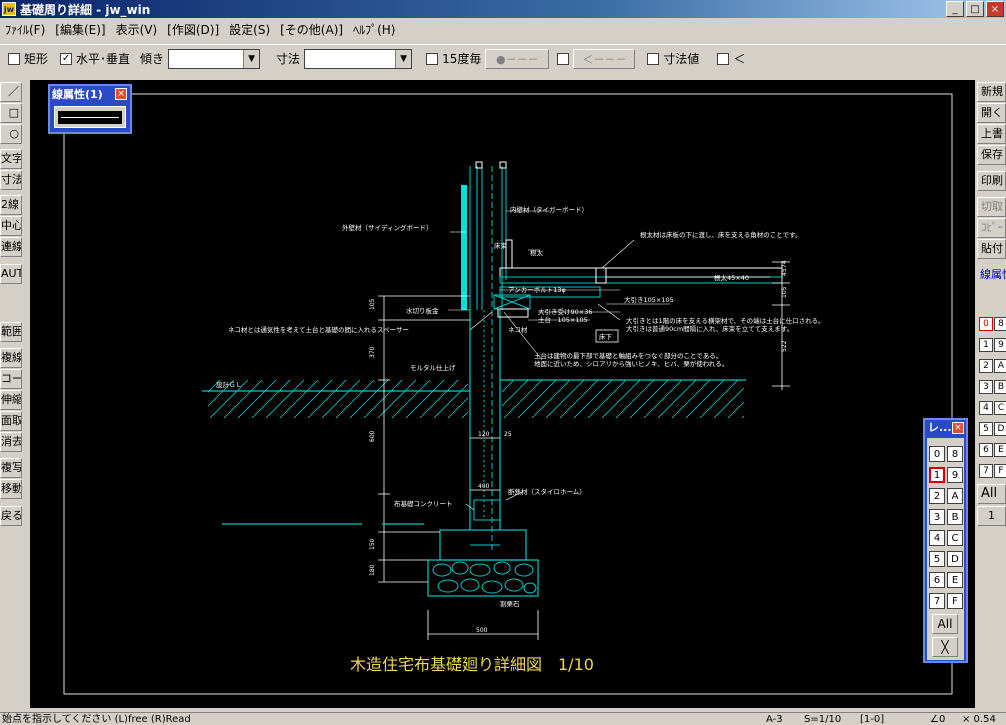 The width and height of the screenshot is (1006, 725). I want to click on tool-trim: 伸縮, so click(11, 400).